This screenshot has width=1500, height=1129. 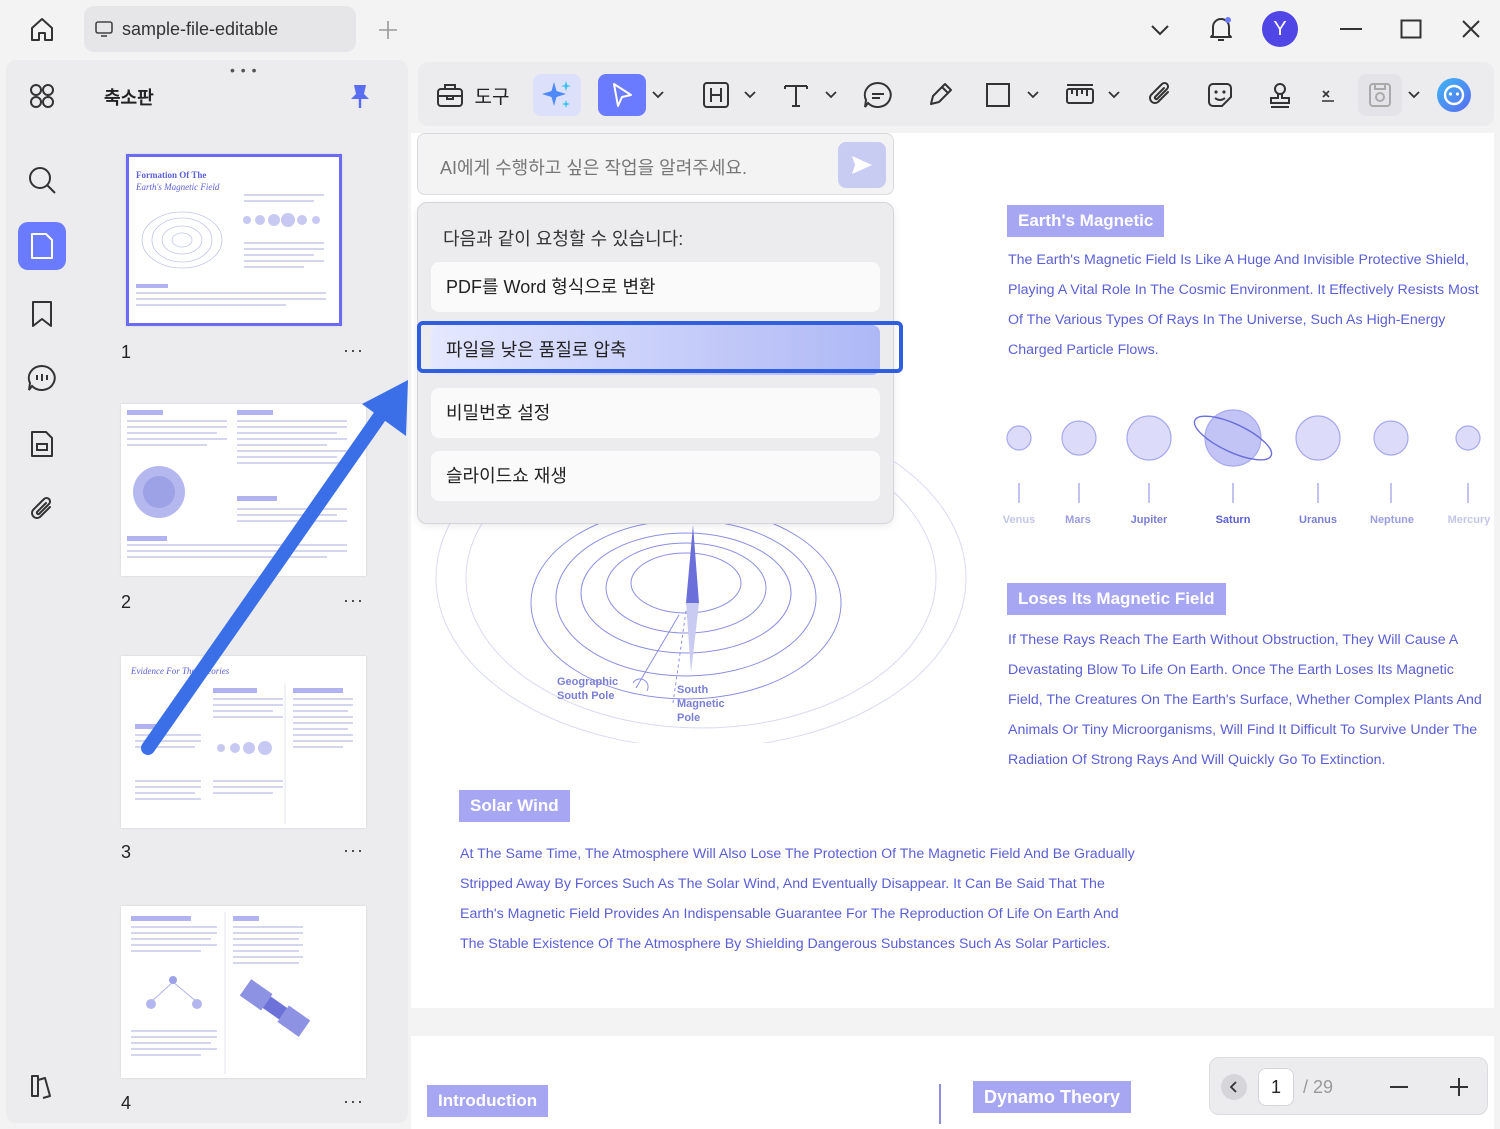 I want to click on panel-title: 축소판, so click(x=129, y=98).